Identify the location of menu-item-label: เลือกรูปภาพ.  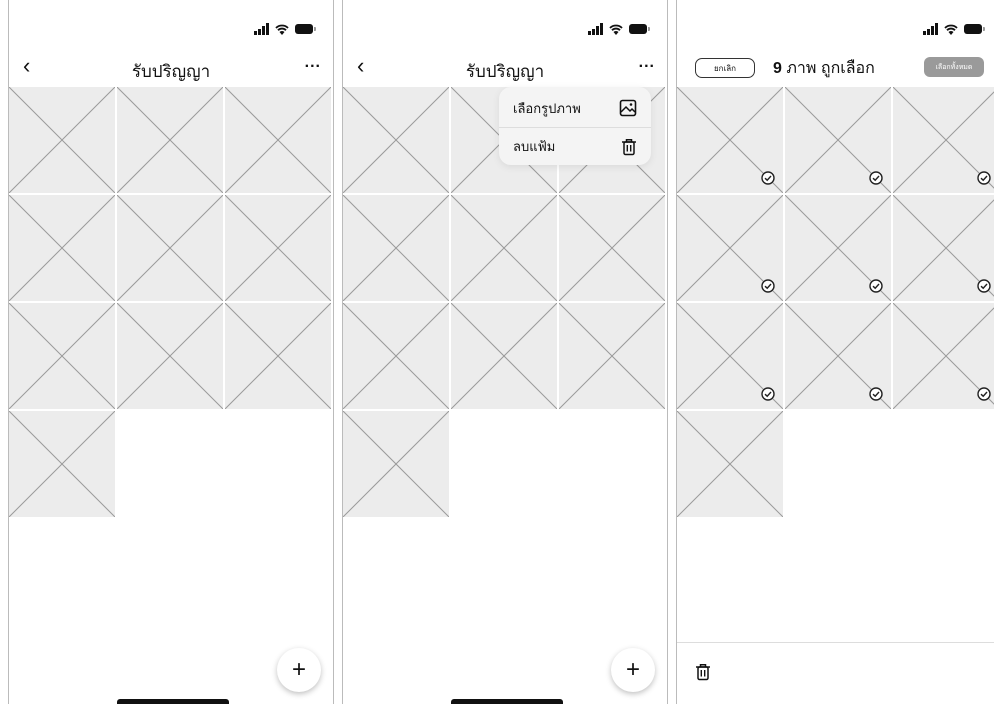
(547, 108).